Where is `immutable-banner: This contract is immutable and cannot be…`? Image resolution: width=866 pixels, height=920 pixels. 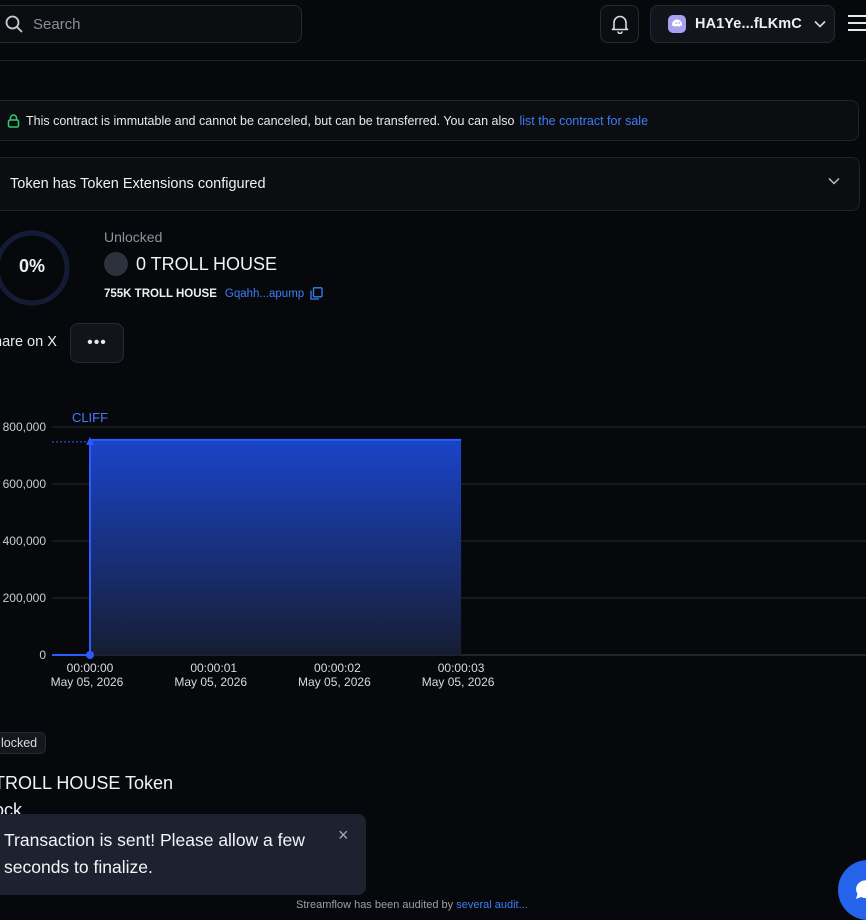
immutable-banner: This contract is immutable and cannot be… is located at coordinates (429, 120).